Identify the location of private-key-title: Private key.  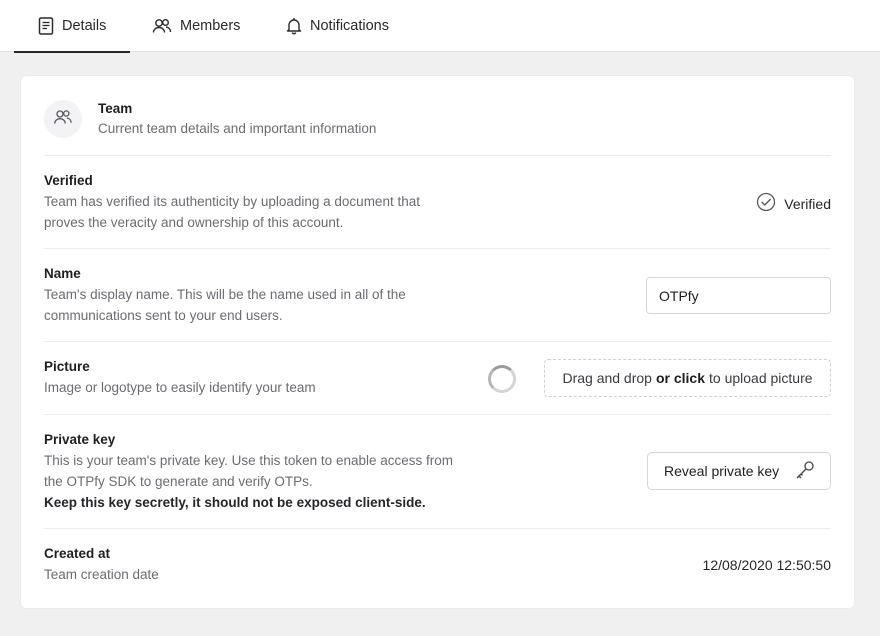
(80, 439).